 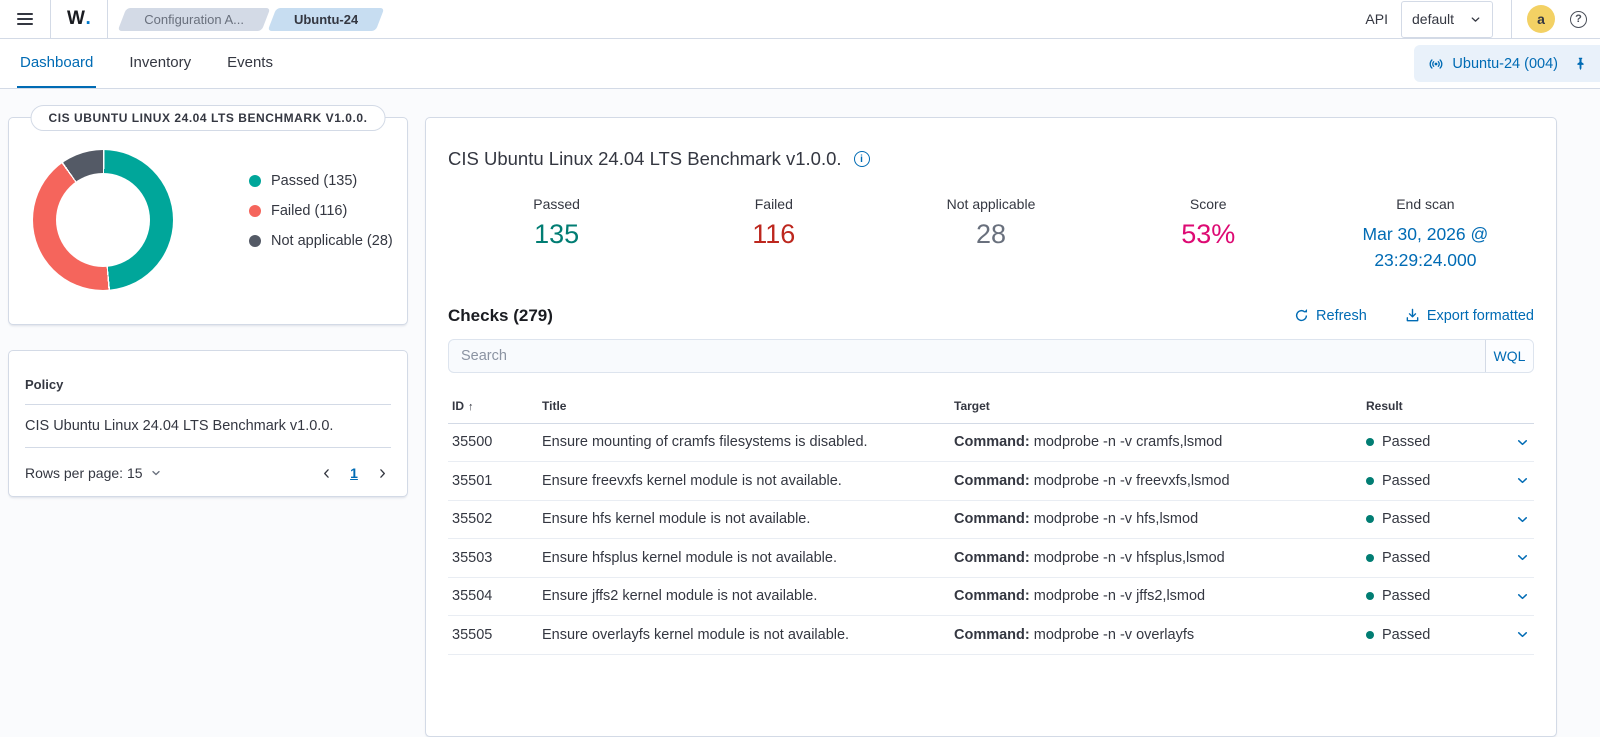 What do you see at coordinates (309, 211) in the screenshot?
I see `legend-label: Failed (116)` at bounding box center [309, 211].